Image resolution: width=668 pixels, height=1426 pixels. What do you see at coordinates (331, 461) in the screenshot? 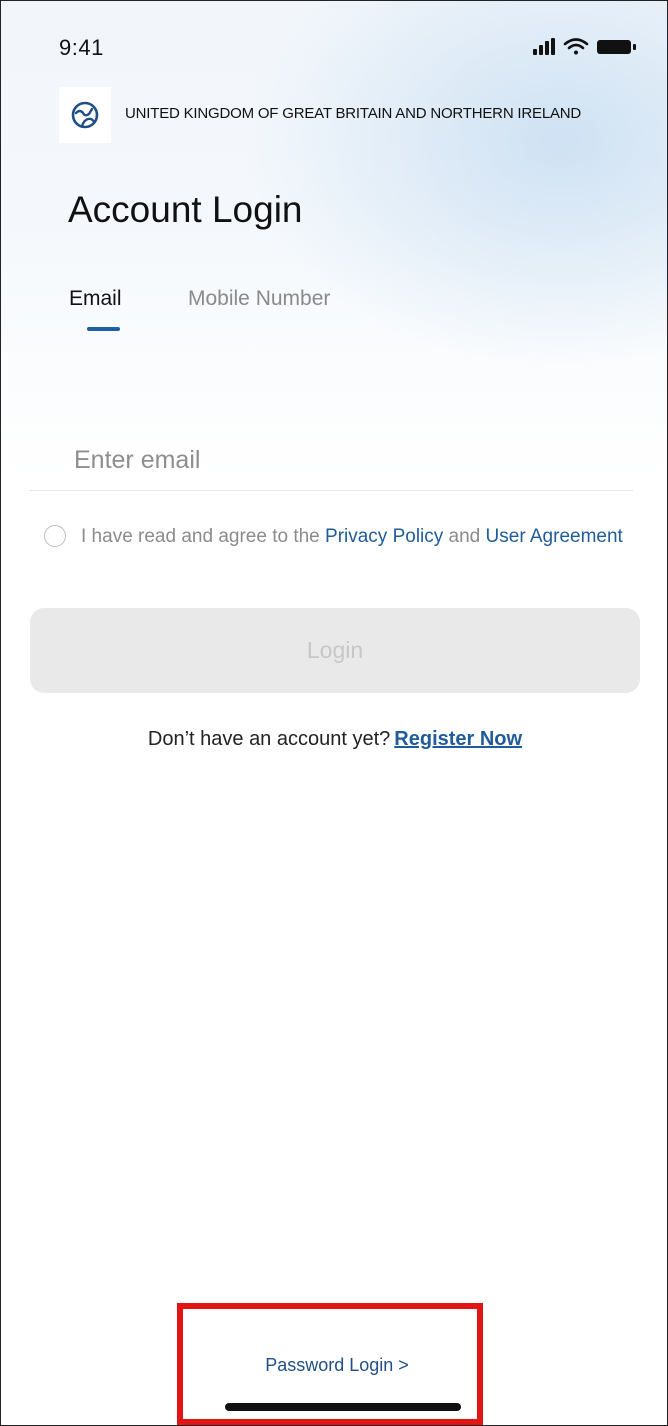
I see `email-input` at bounding box center [331, 461].